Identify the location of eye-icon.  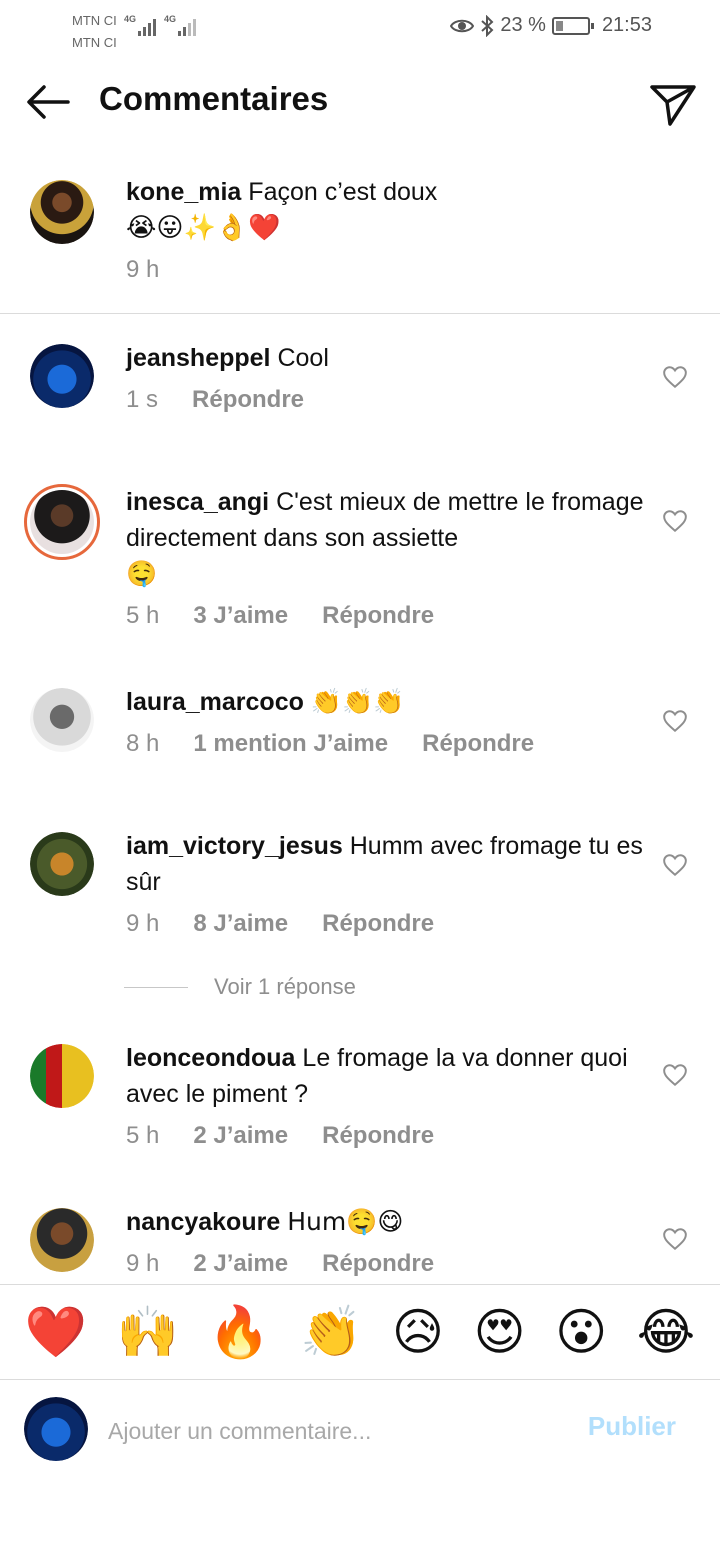
(462, 25).